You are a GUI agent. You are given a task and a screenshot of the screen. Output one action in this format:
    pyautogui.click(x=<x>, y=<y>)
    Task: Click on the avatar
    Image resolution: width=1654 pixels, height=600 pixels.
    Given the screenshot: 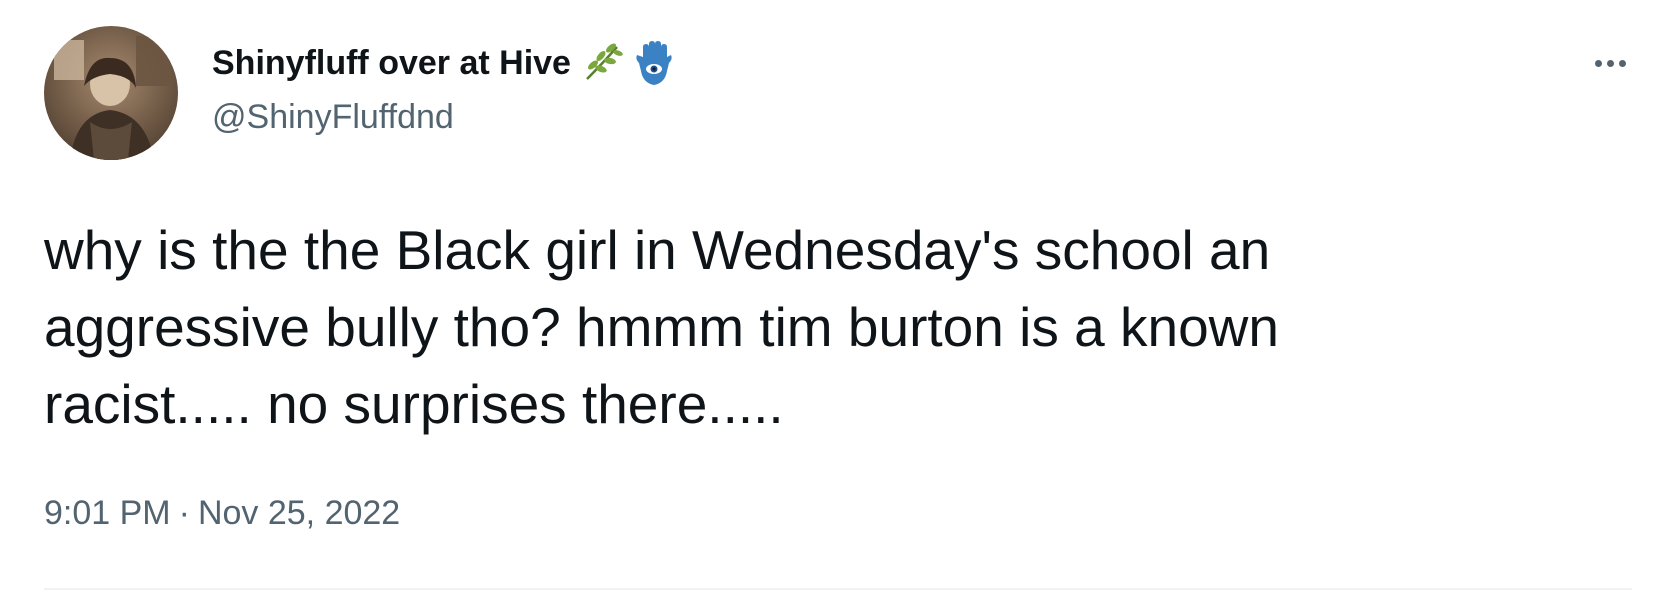 What is the action you would take?
    pyautogui.click(x=111, y=93)
    